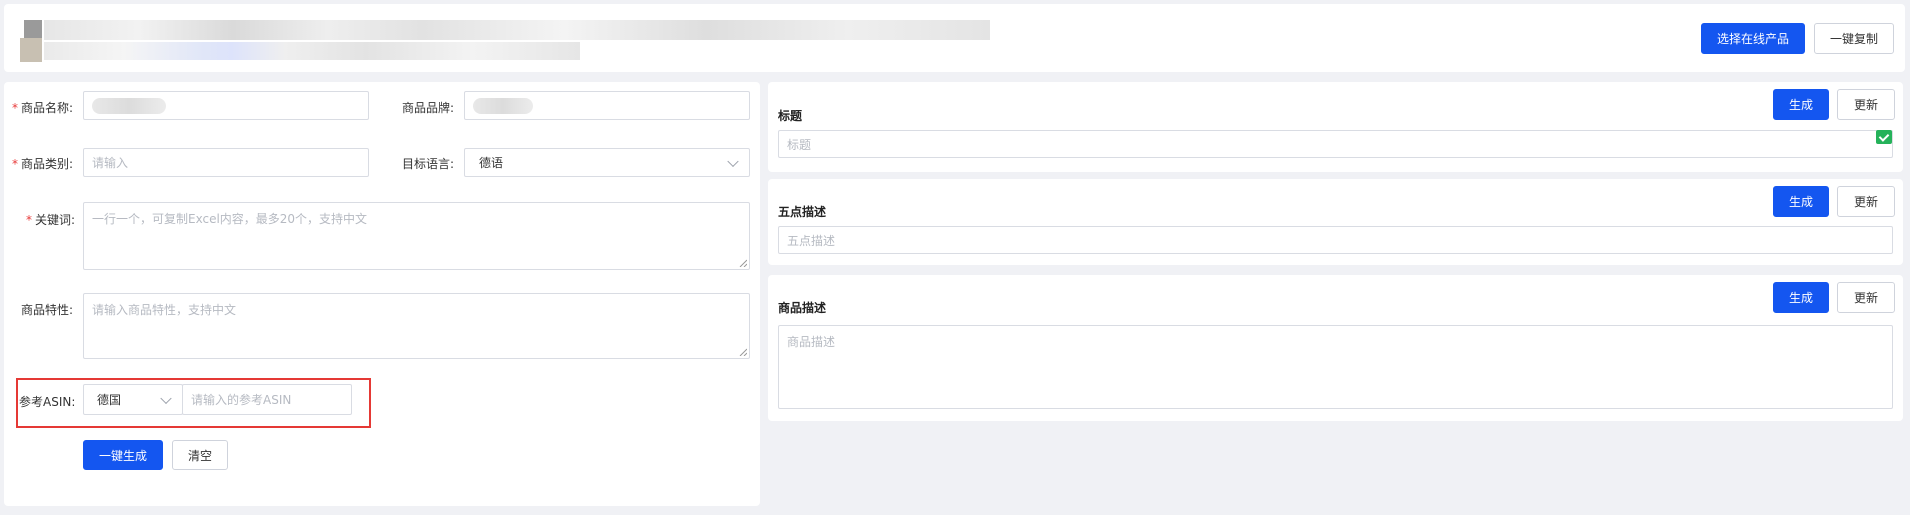 The width and height of the screenshot is (1910, 515). Describe the element at coordinates (1801, 104) in the screenshot. I see `generate-title-button: 生成` at that location.